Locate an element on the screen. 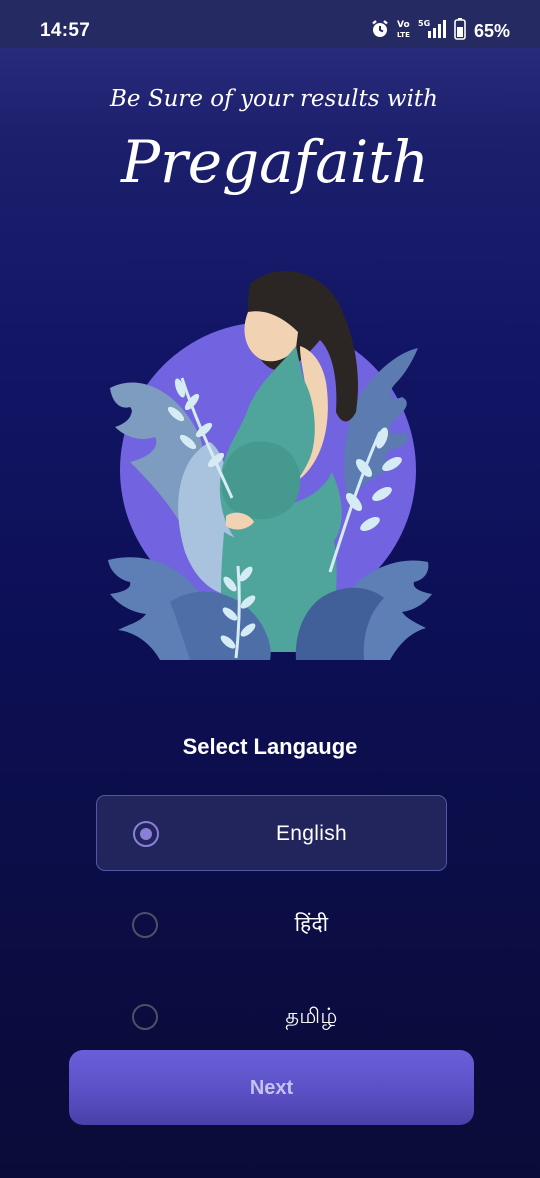  battery-icon is located at coordinates (460, 31).